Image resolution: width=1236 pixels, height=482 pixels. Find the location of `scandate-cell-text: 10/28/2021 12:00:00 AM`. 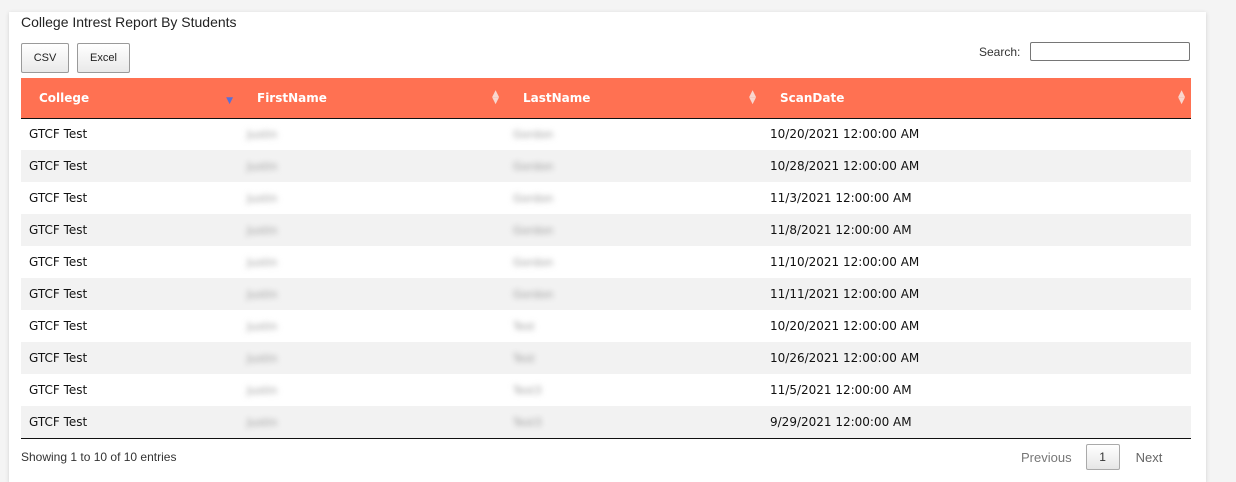

scandate-cell-text: 10/28/2021 12:00:00 AM is located at coordinates (845, 166).